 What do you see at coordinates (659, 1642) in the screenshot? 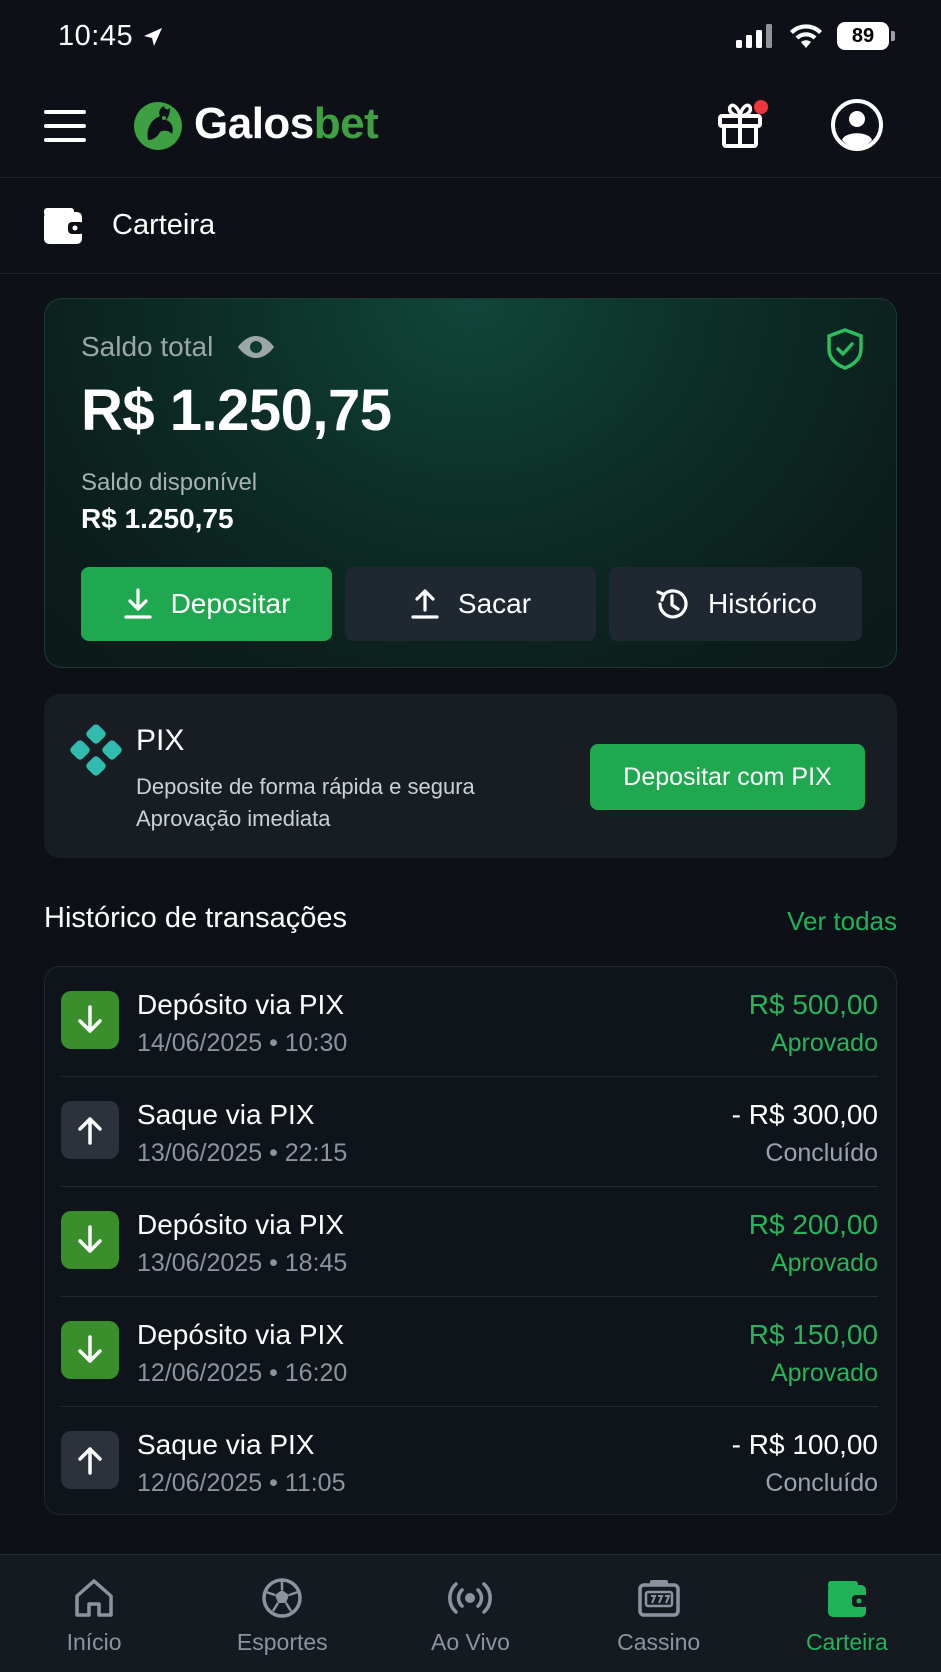
I see `nav-label: Cassino` at bounding box center [659, 1642].